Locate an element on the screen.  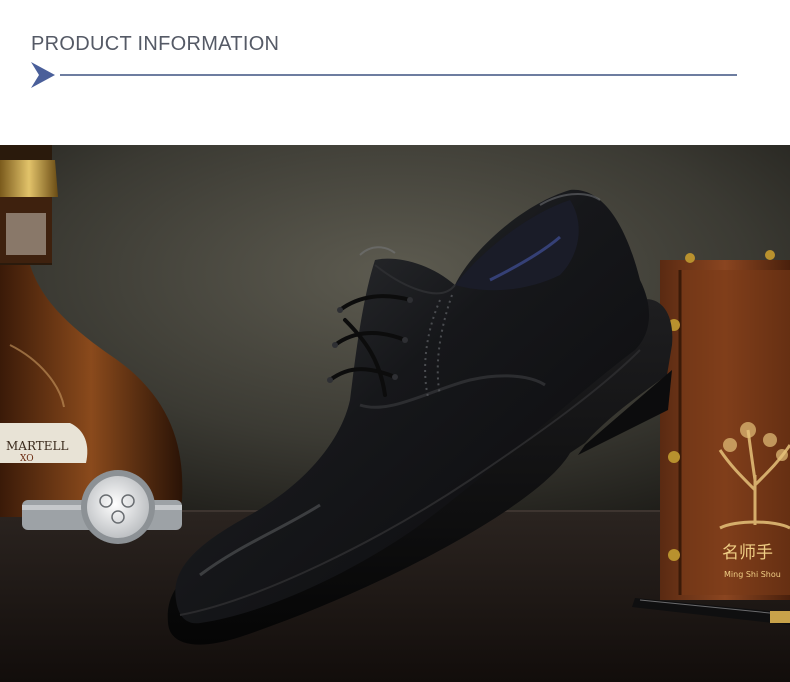
bottle-label-sub: XO is located at coordinates (27, 459).